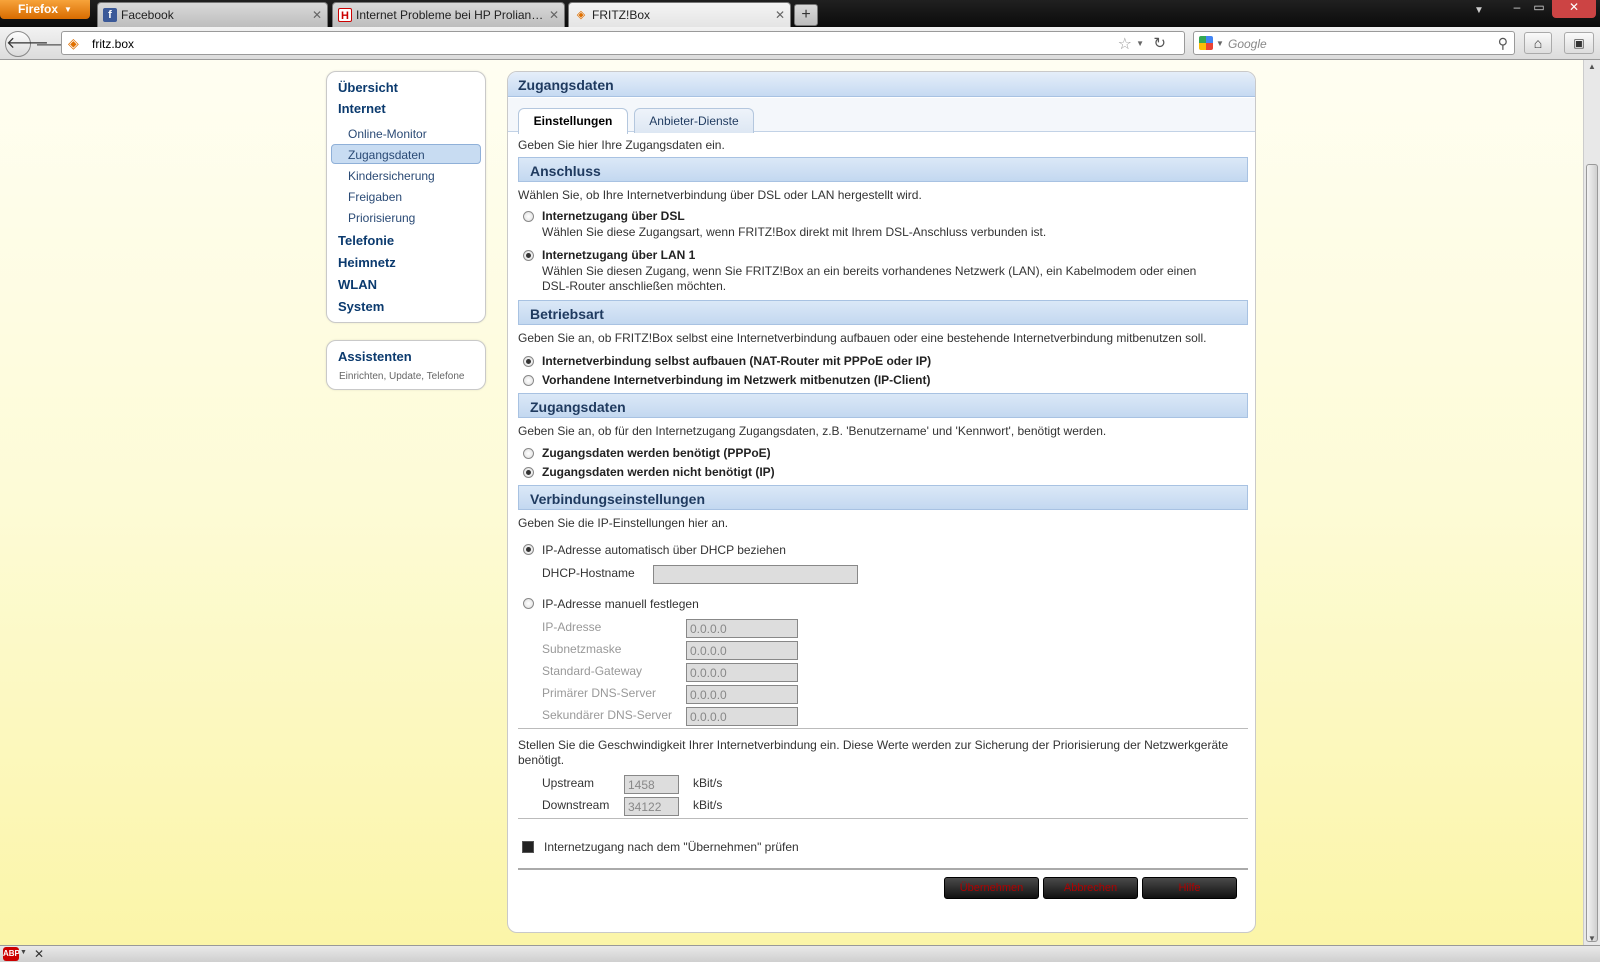 The width and height of the screenshot is (1600, 962). I want to click on sidebar-item-freigaben: Freigaben, so click(375, 197).